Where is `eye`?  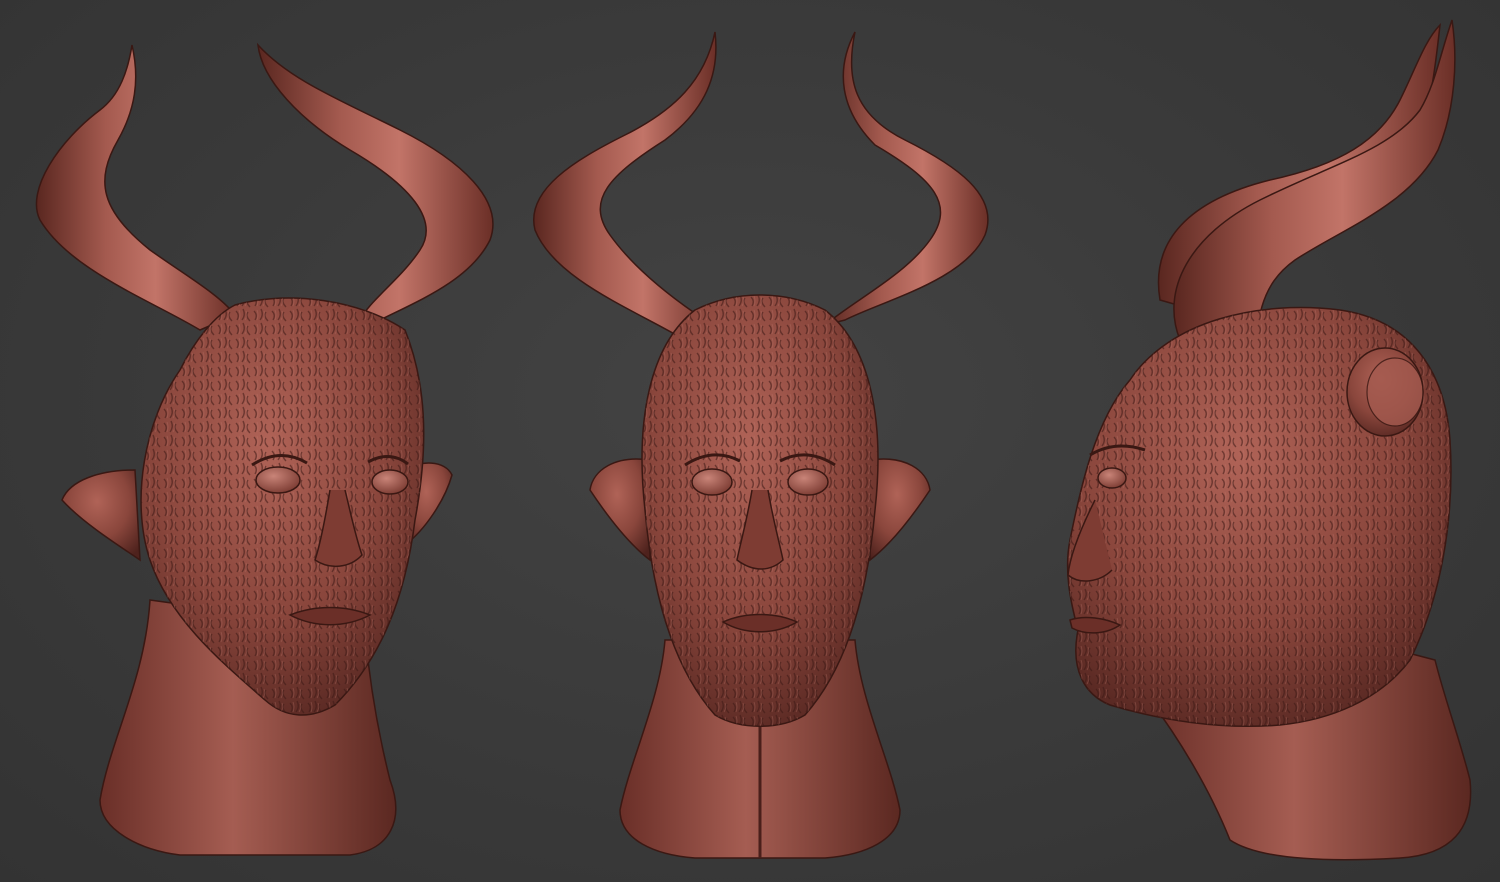
eye is located at coordinates (1112, 478).